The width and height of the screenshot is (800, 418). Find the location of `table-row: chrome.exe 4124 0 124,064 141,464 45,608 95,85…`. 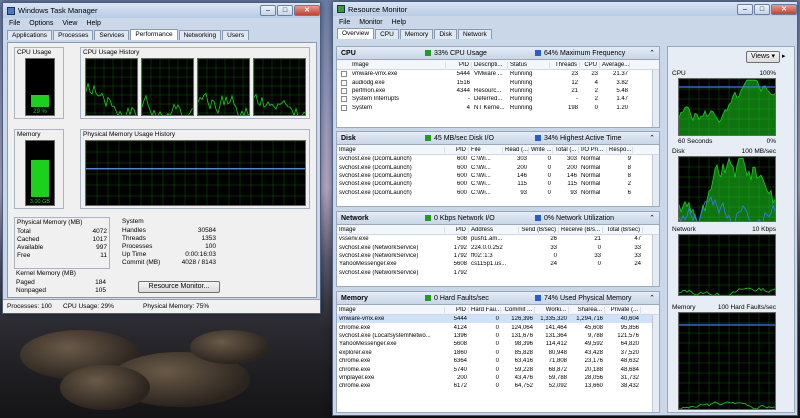

table-row: chrome.exe 4124 0 124,064 141,464 45,608 95,85… is located at coordinates (498, 327).